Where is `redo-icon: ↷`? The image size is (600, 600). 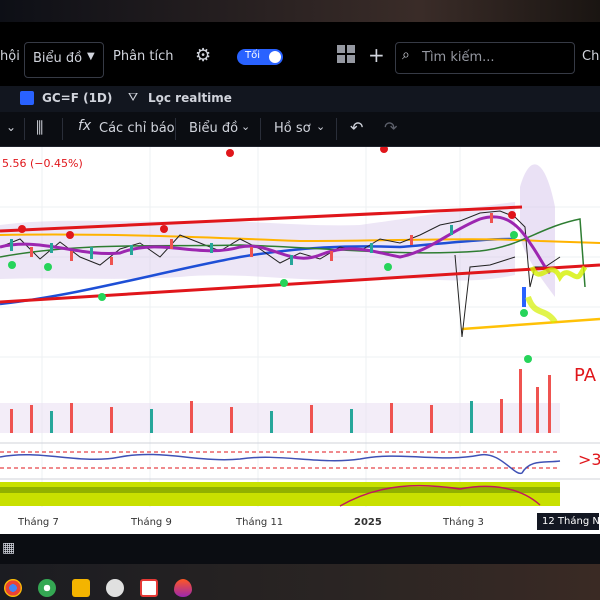
redo-icon: ↷ is located at coordinates (390, 127).